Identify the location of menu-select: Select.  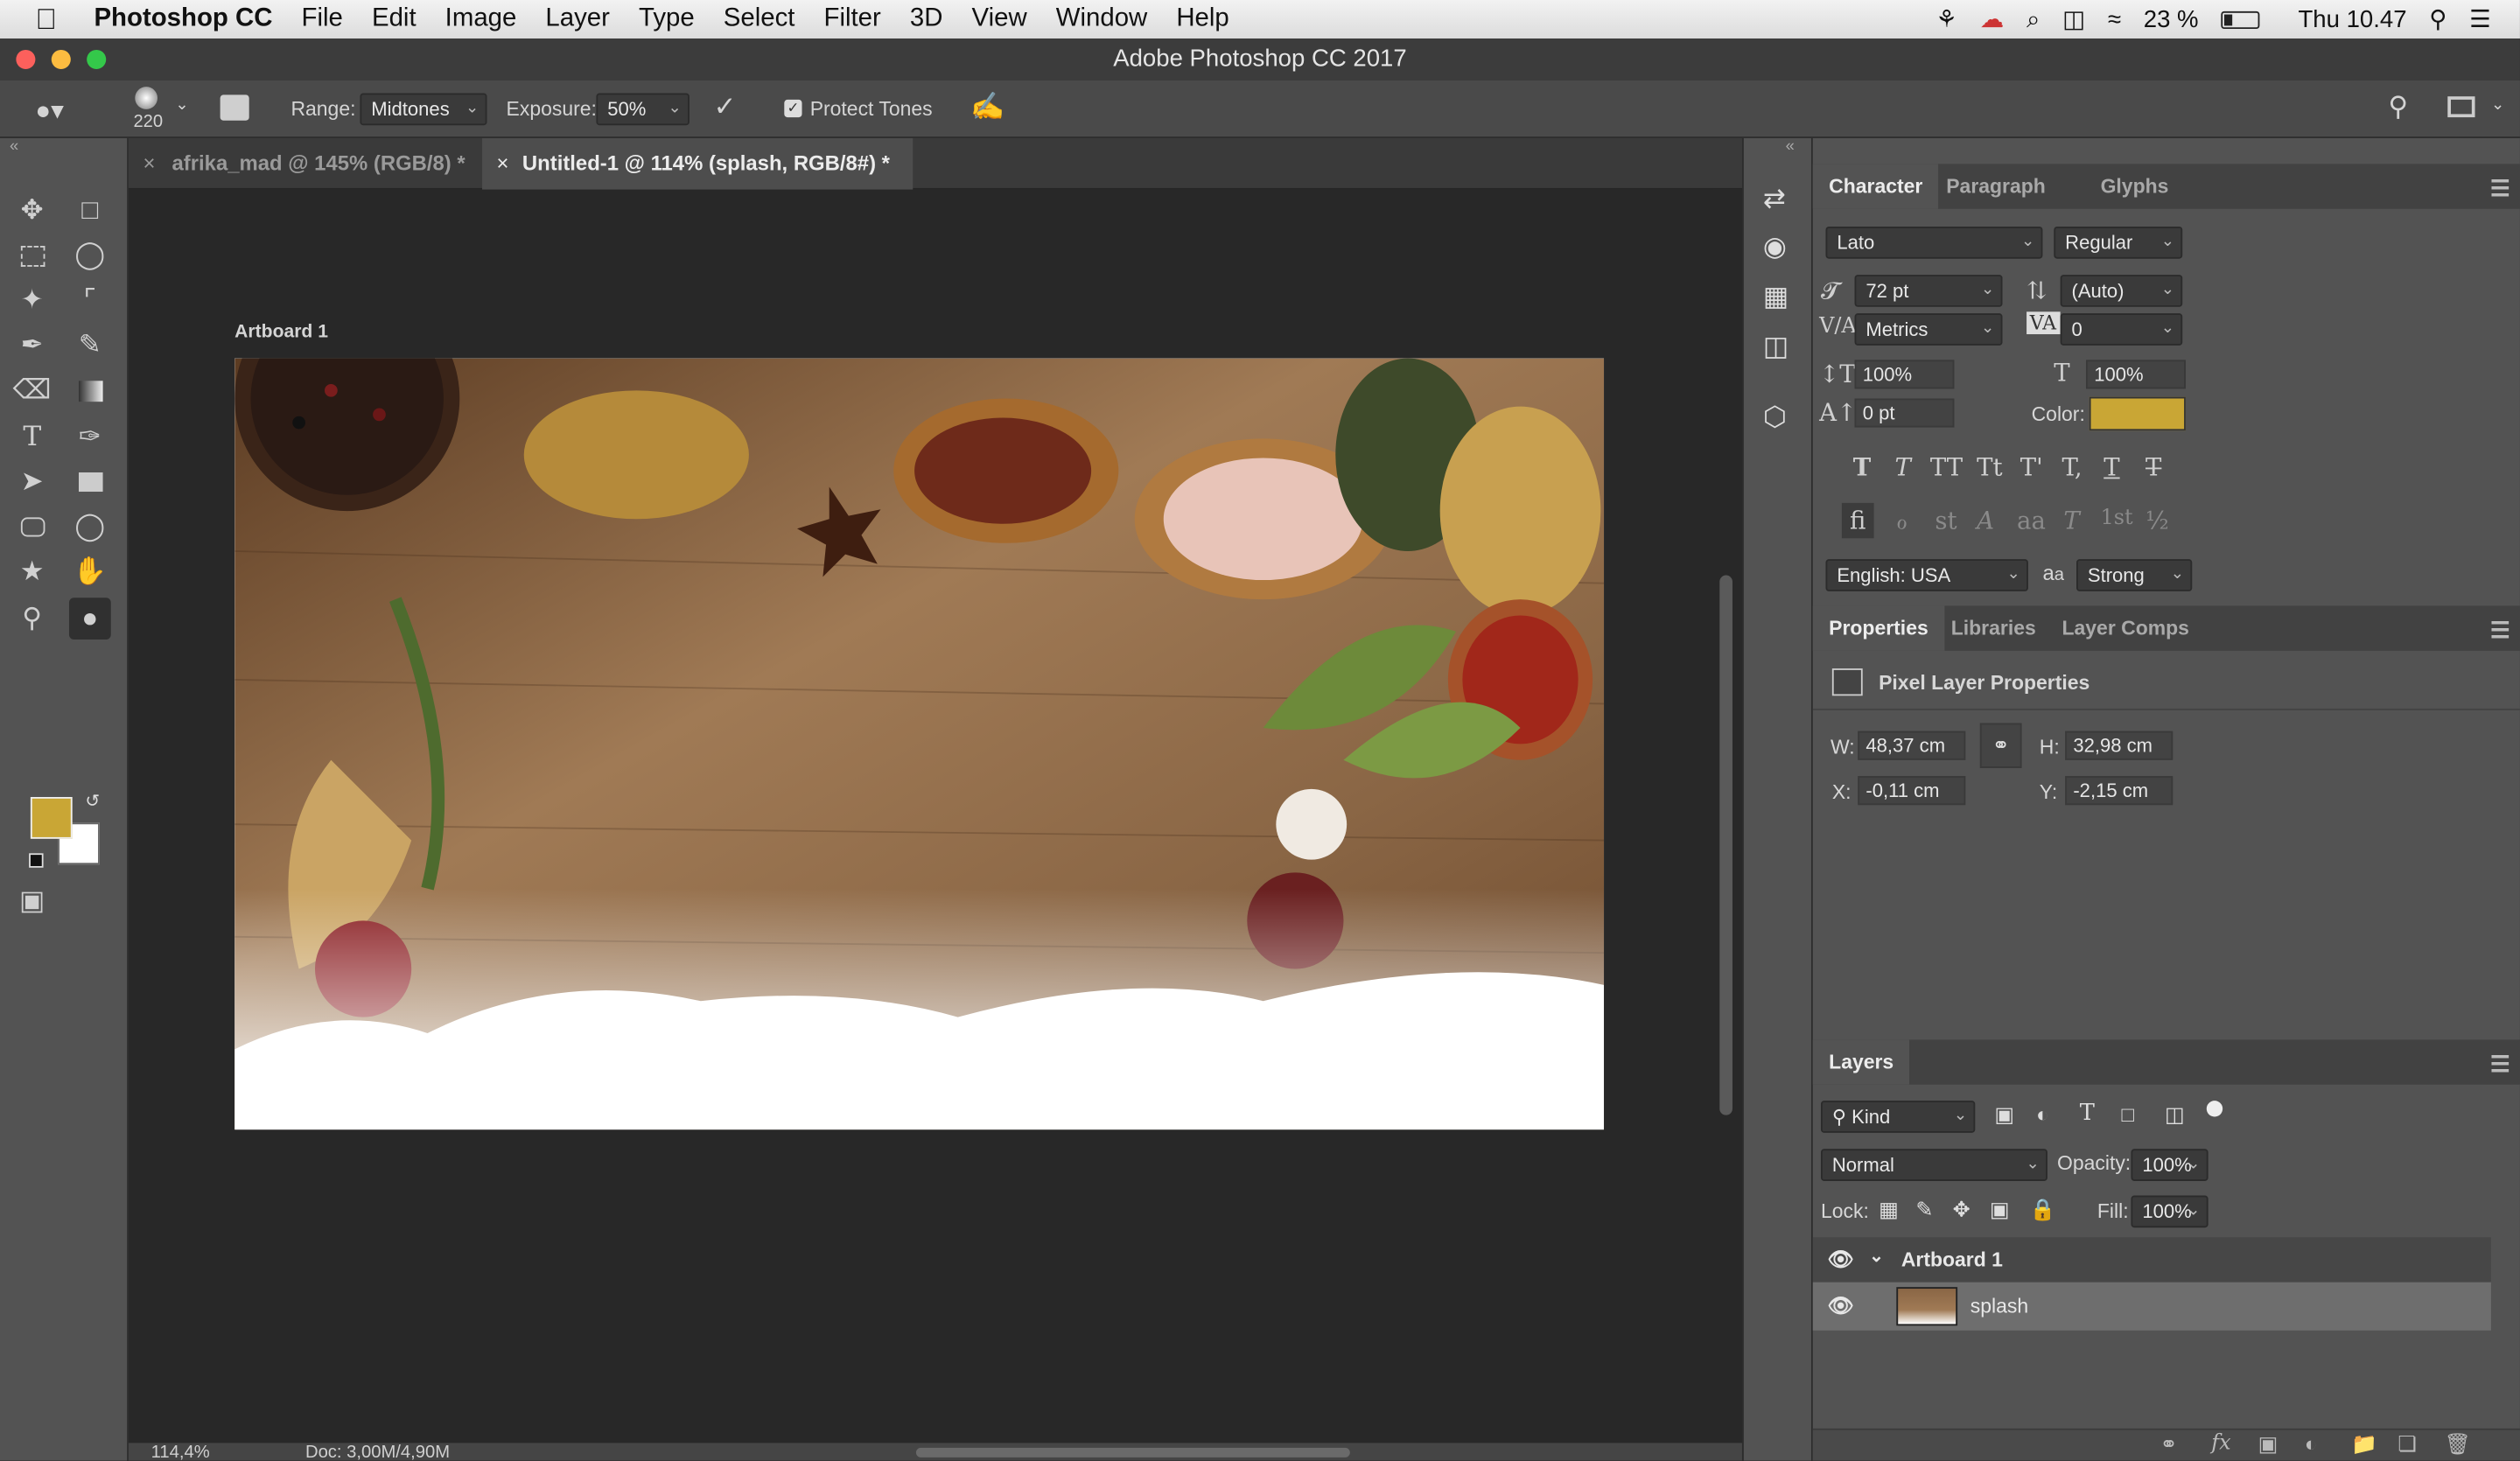
(759, 19).